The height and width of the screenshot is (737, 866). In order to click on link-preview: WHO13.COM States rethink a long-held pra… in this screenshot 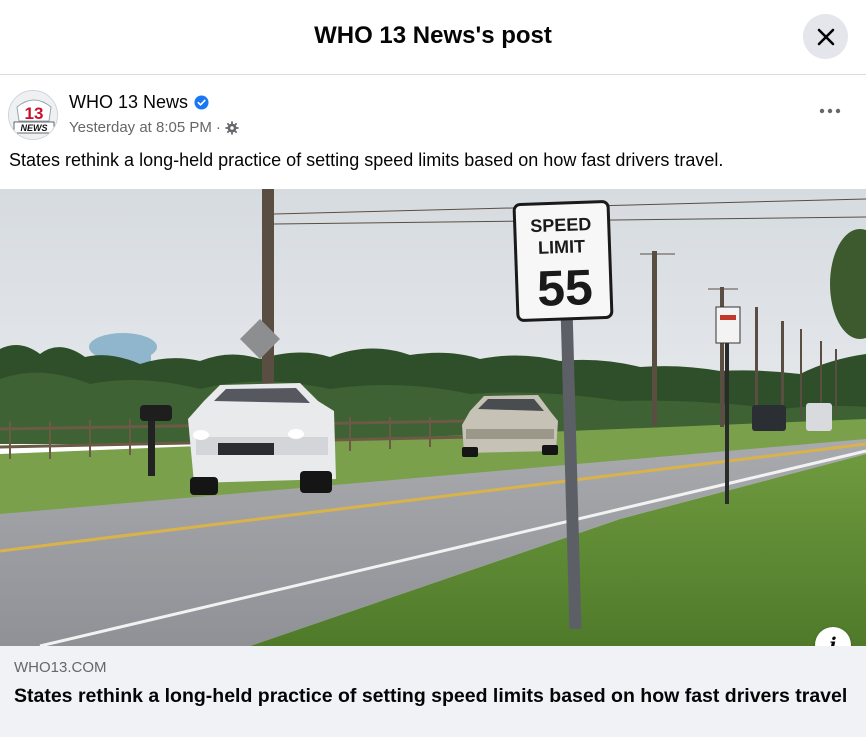, I will do `click(433, 691)`.